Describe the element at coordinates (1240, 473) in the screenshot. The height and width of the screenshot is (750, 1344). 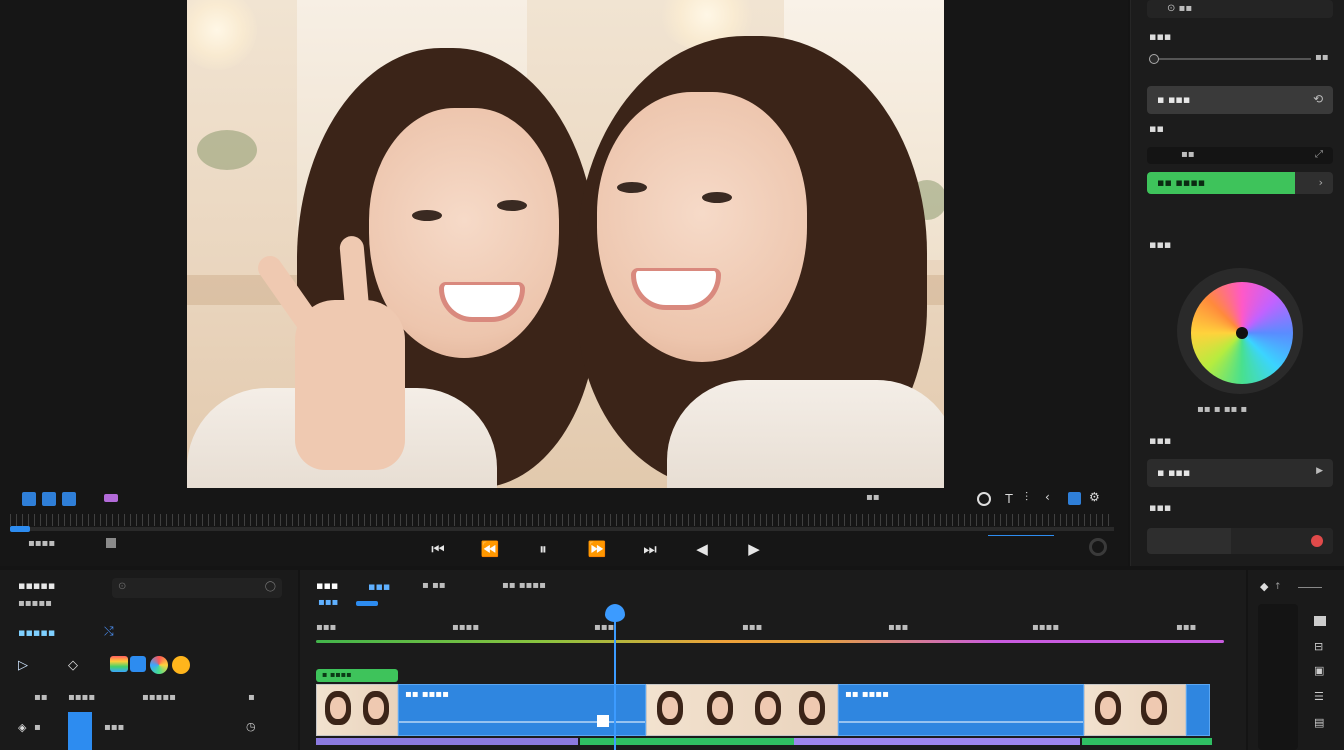
I see `dropdown: ▪ ▪▪▪ ▶` at that location.